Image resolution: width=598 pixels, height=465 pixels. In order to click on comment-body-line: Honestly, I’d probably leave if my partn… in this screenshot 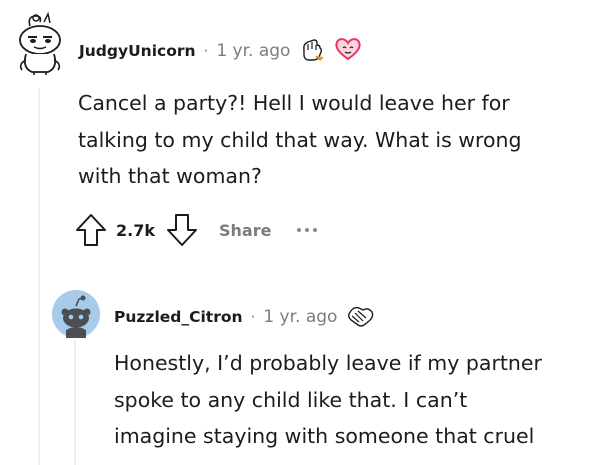, I will do `click(328, 363)`.